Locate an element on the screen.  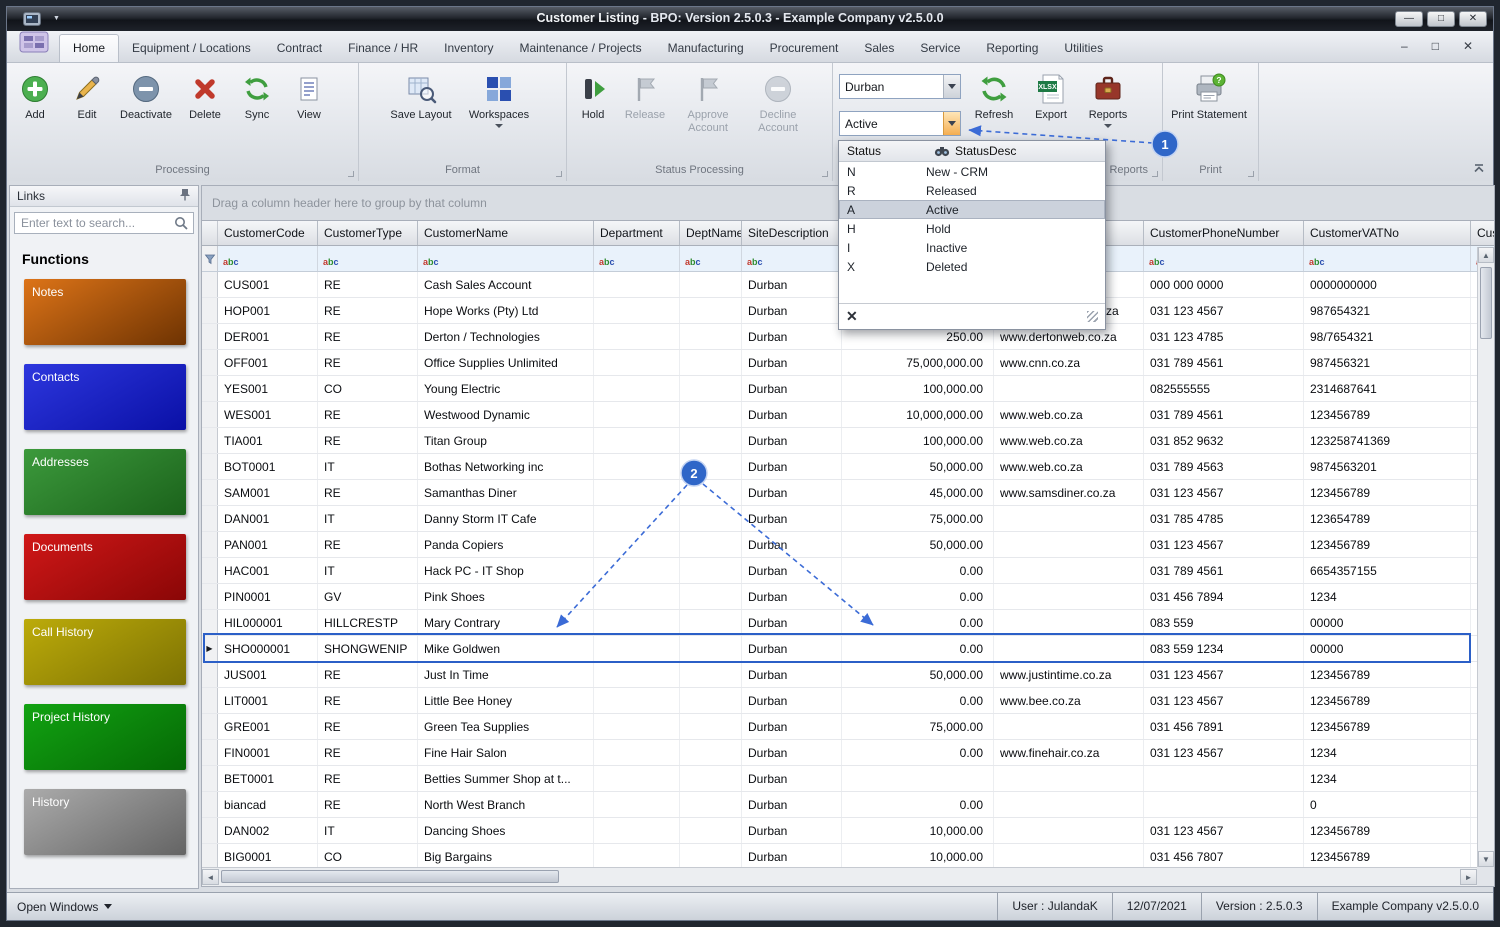
column-header-customername: CustomerName is located at coordinates (506, 233).